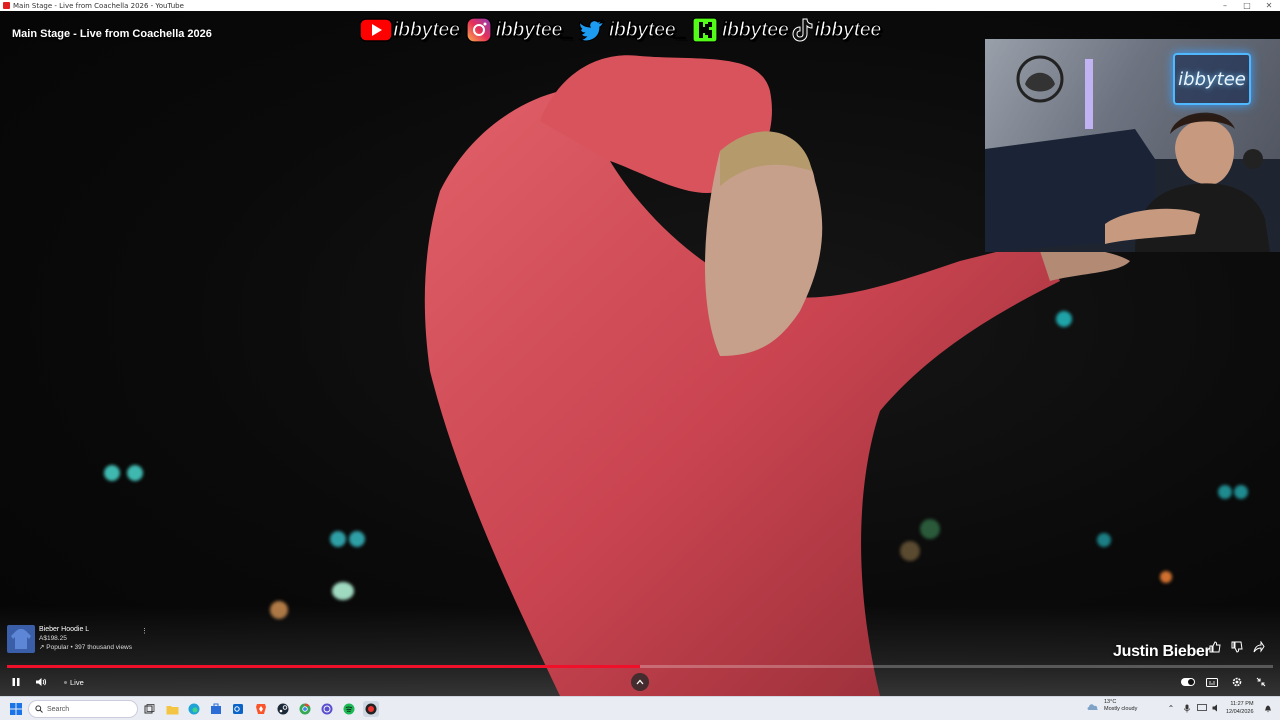 This screenshot has width=1280, height=720. What do you see at coordinates (85, 647) in the screenshot?
I see `product-meta: ↗ Popular • 397 thousand views` at bounding box center [85, 647].